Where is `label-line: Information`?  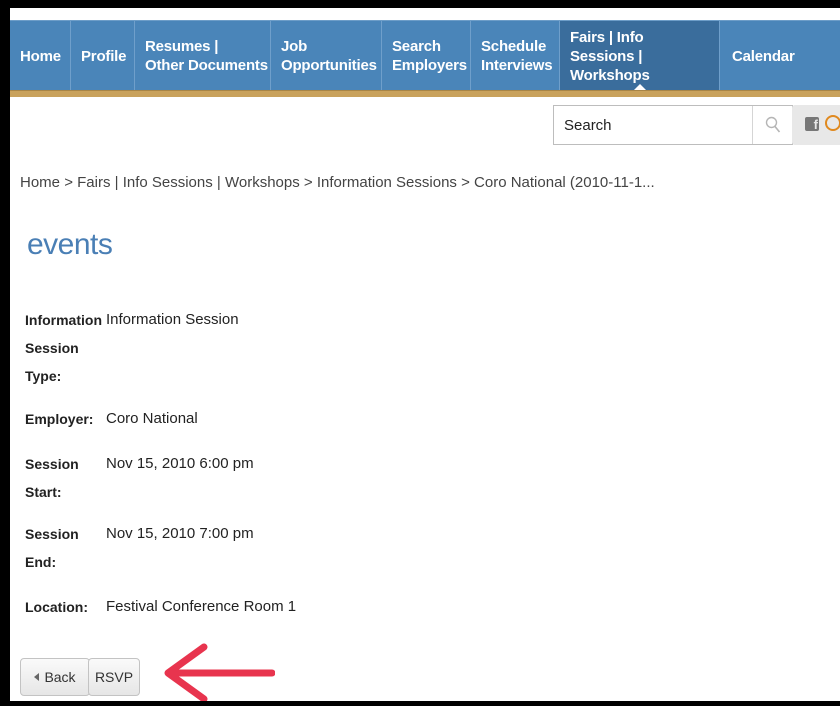
label-line: Information is located at coordinates (63, 320).